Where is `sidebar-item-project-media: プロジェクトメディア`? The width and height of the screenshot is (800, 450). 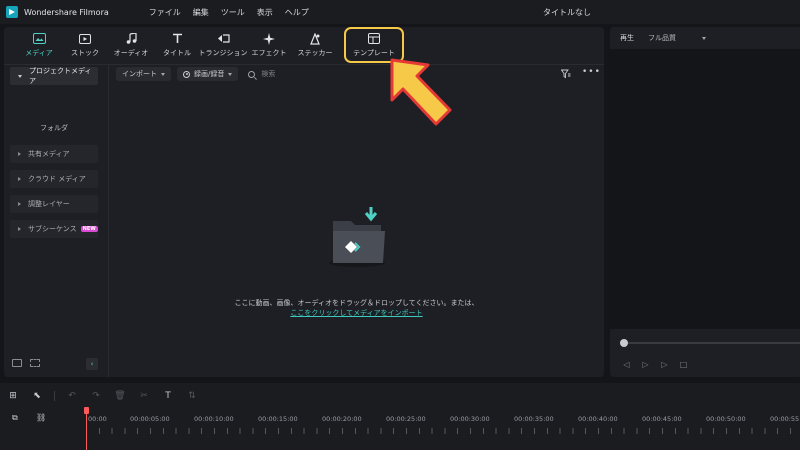
sidebar-item-project-media: プロジェクトメディア is located at coordinates (54, 76).